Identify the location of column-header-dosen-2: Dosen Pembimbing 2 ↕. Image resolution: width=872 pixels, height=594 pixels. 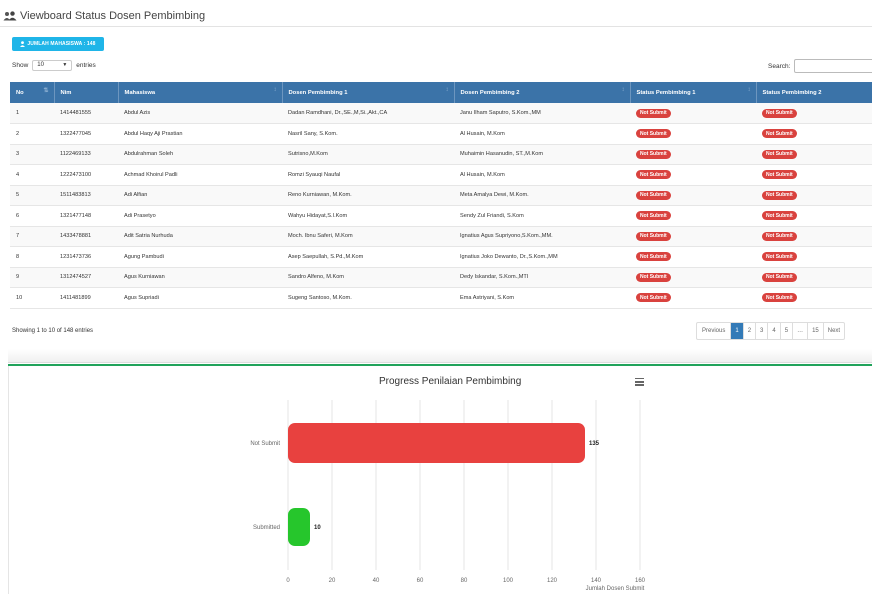
(542, 92).